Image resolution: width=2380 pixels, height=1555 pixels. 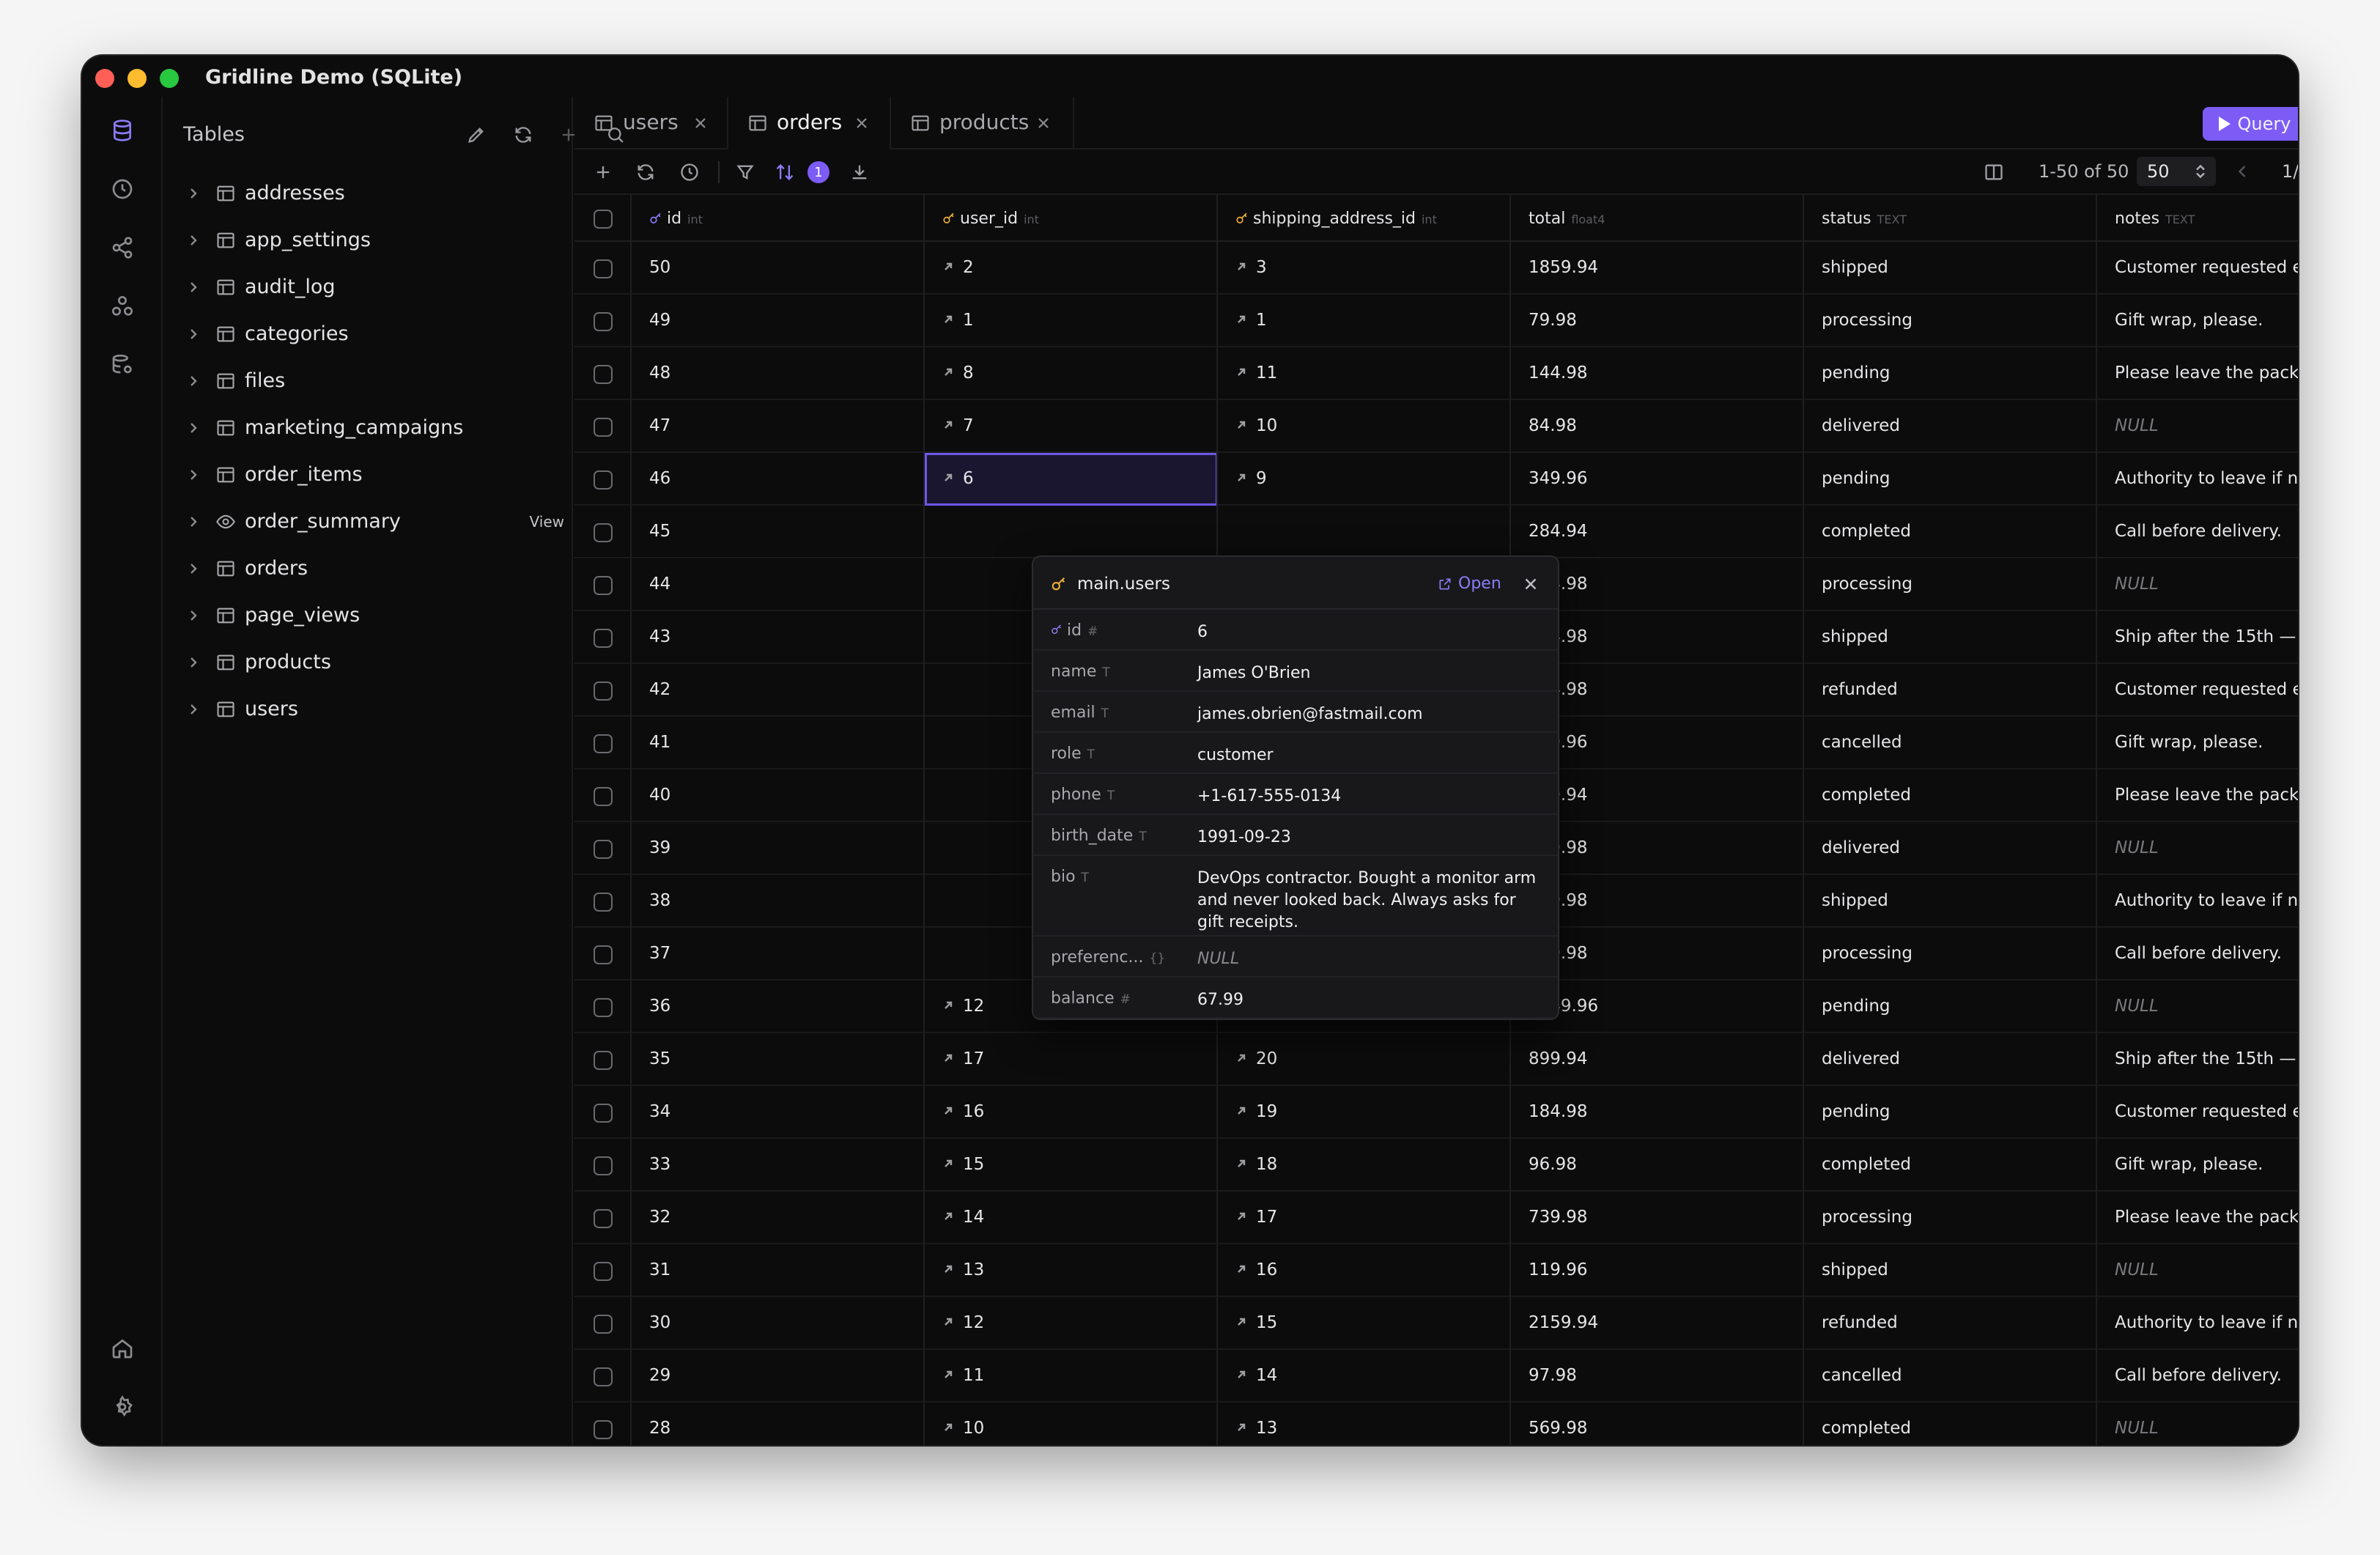 I want to click on table-row: 47 7 10 84.98 delivered NULL, so click(x=1436, y=426).